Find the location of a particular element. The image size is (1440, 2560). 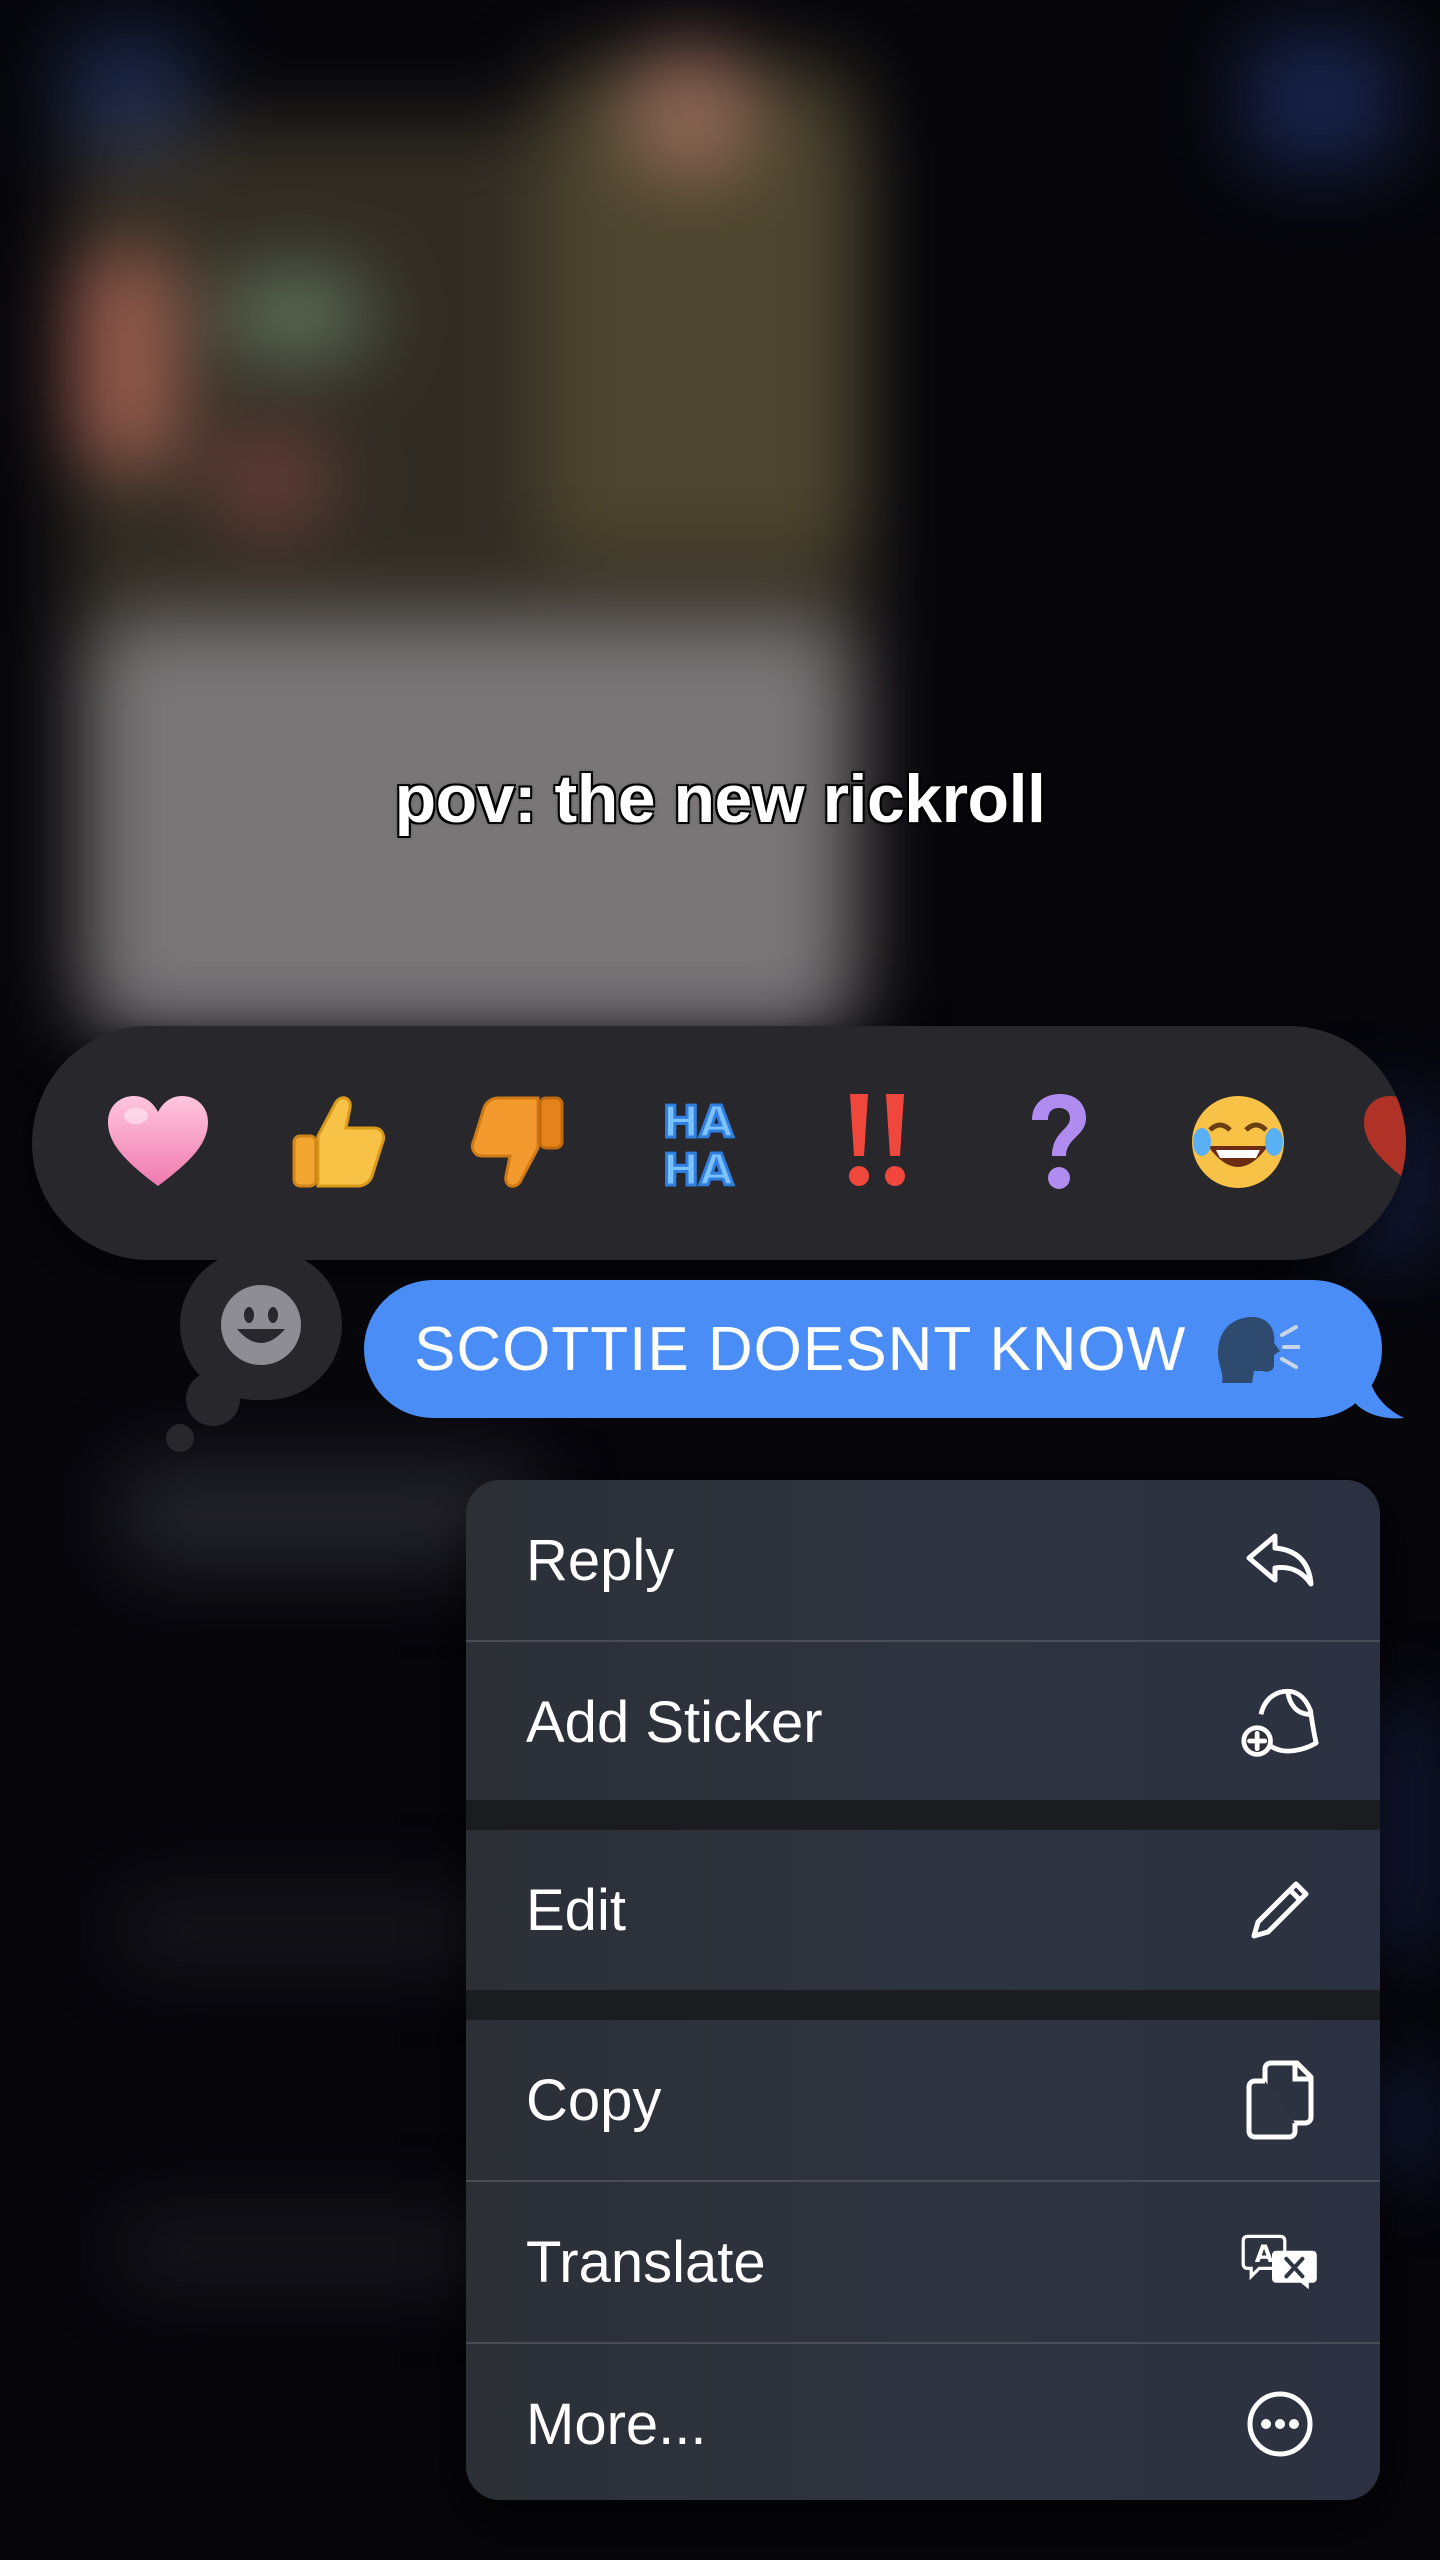

menu-item-add-sticker: Add Sticker is located at coordinates (923, 1722).